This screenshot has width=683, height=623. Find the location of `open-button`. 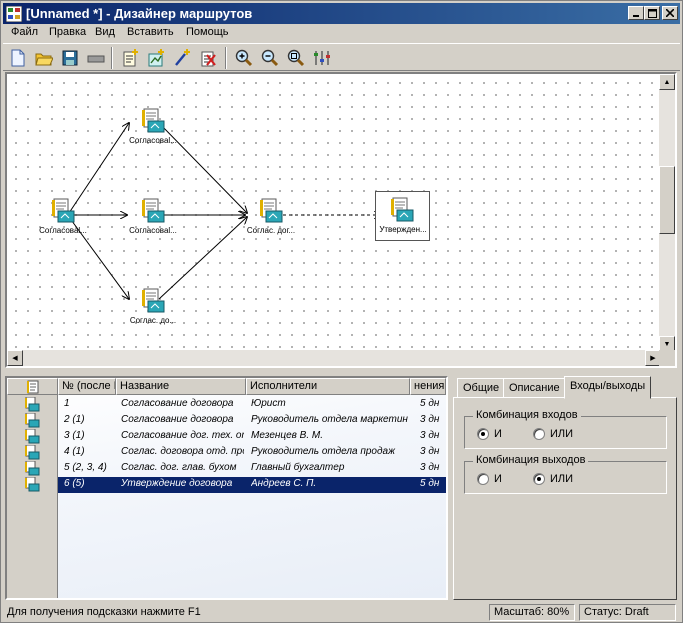

open-button is located at coordinates (44, 58).